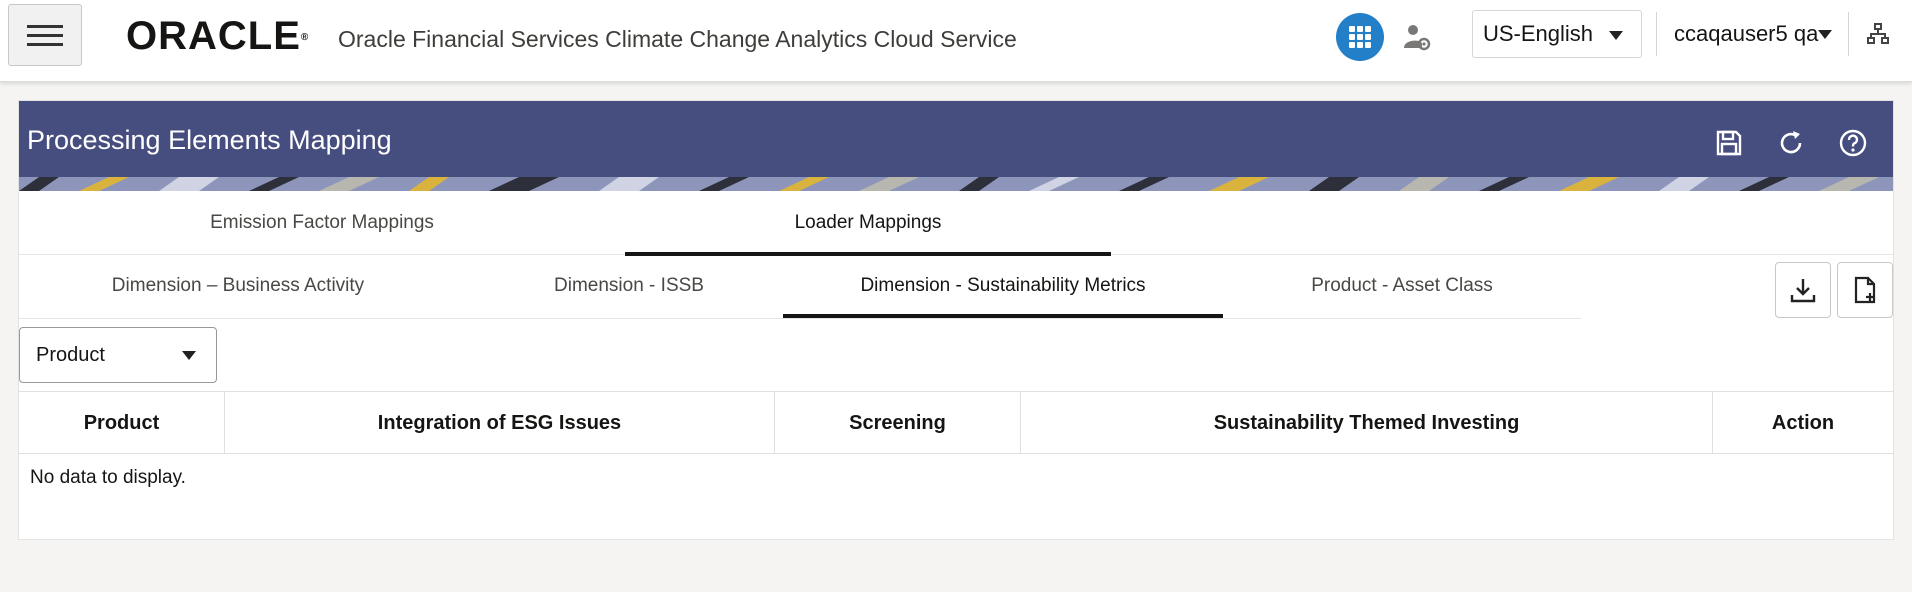 The height and width of the screenshot is (592, 1912). Describe the element at coordinates (118, 355) in the screenshot. I see `product-filter-select: Product` at that location.